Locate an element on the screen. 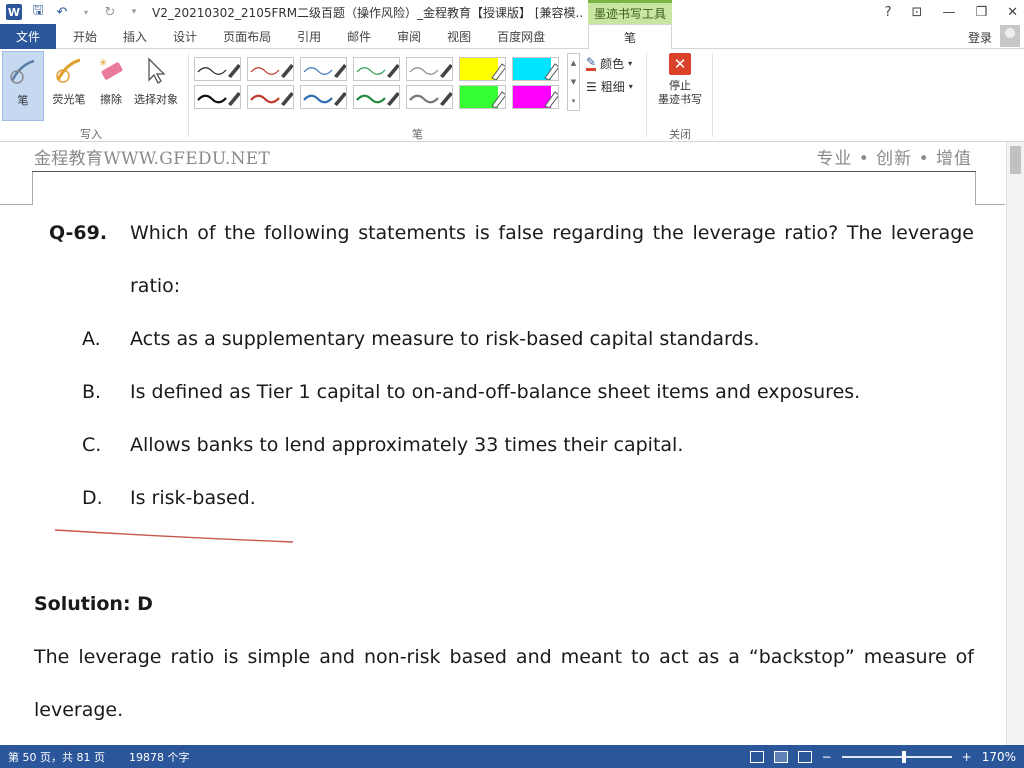 The height and width of the screenshot is (768, 1024). ribbon-pen: 笔 荧光笔 ✳ 擦除 选择对象 写入 ▲ ▼ ▾ ✎ 颜色 ▾ ☰ 粗细 ▾ 笔 is located at coordinates (512, 95).